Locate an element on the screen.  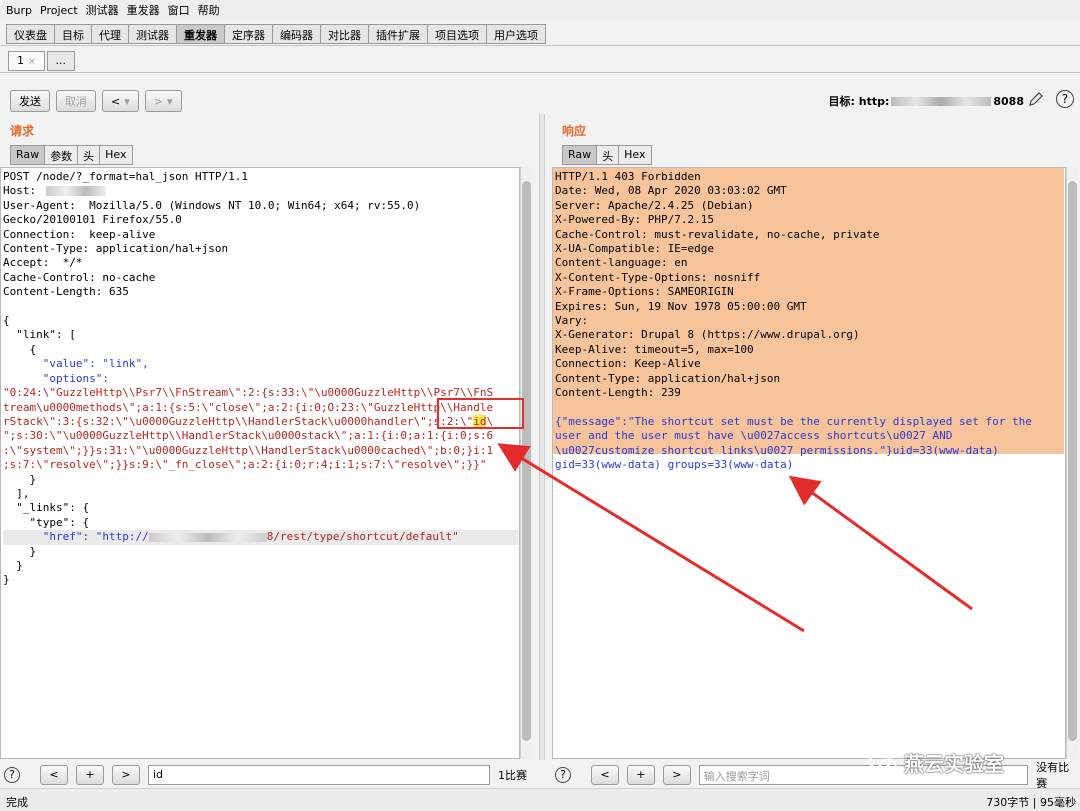
request-search-bar: ? < + > id 1比赛 is located at coordinates (265, 775).